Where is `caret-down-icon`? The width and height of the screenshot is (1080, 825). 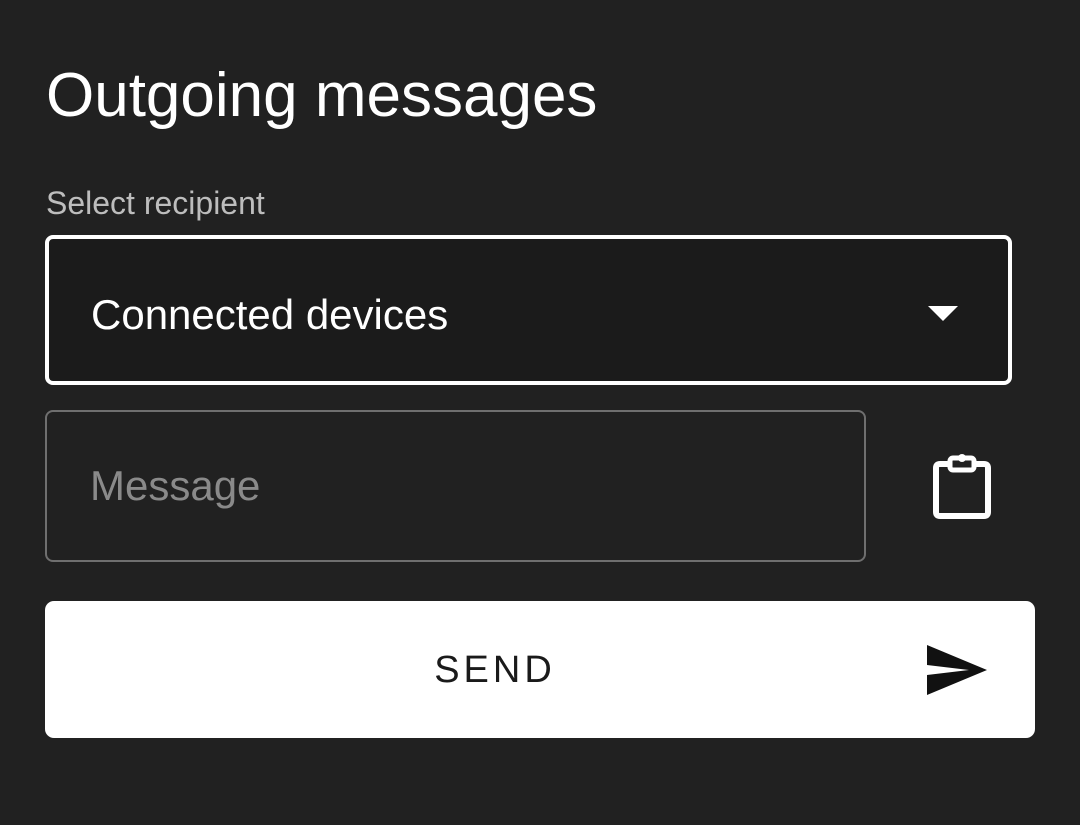
caret-down-icon is located at coordinates (943, 313).